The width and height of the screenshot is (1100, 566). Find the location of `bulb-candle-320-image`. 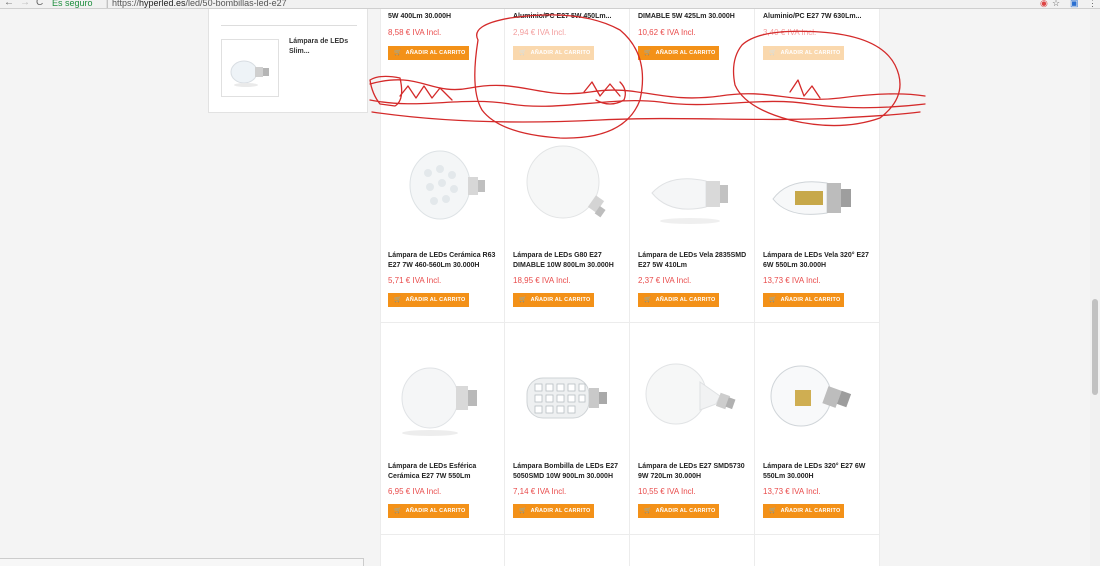

bulb-candle-320-image is located at coordinates (817, 182).